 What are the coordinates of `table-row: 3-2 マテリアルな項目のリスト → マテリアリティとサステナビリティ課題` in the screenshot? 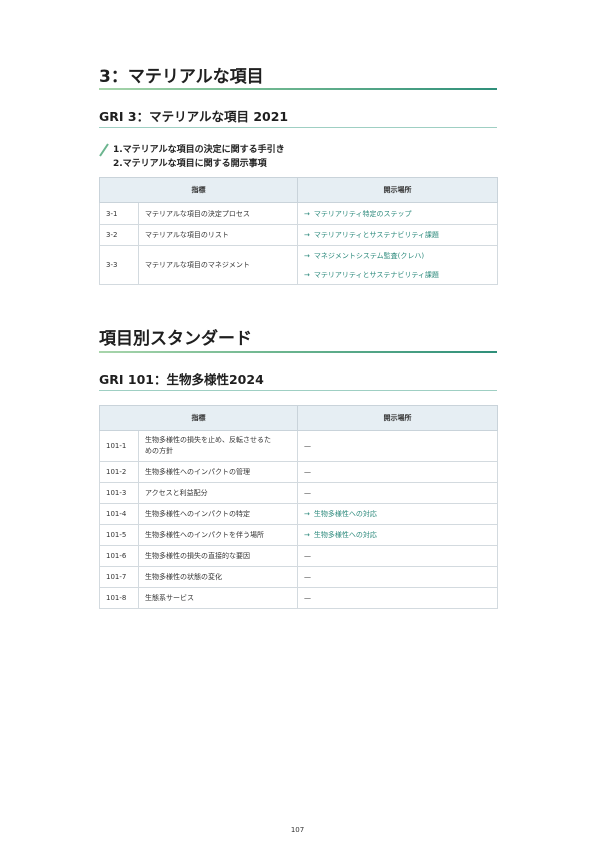 It's located at (298, 235).